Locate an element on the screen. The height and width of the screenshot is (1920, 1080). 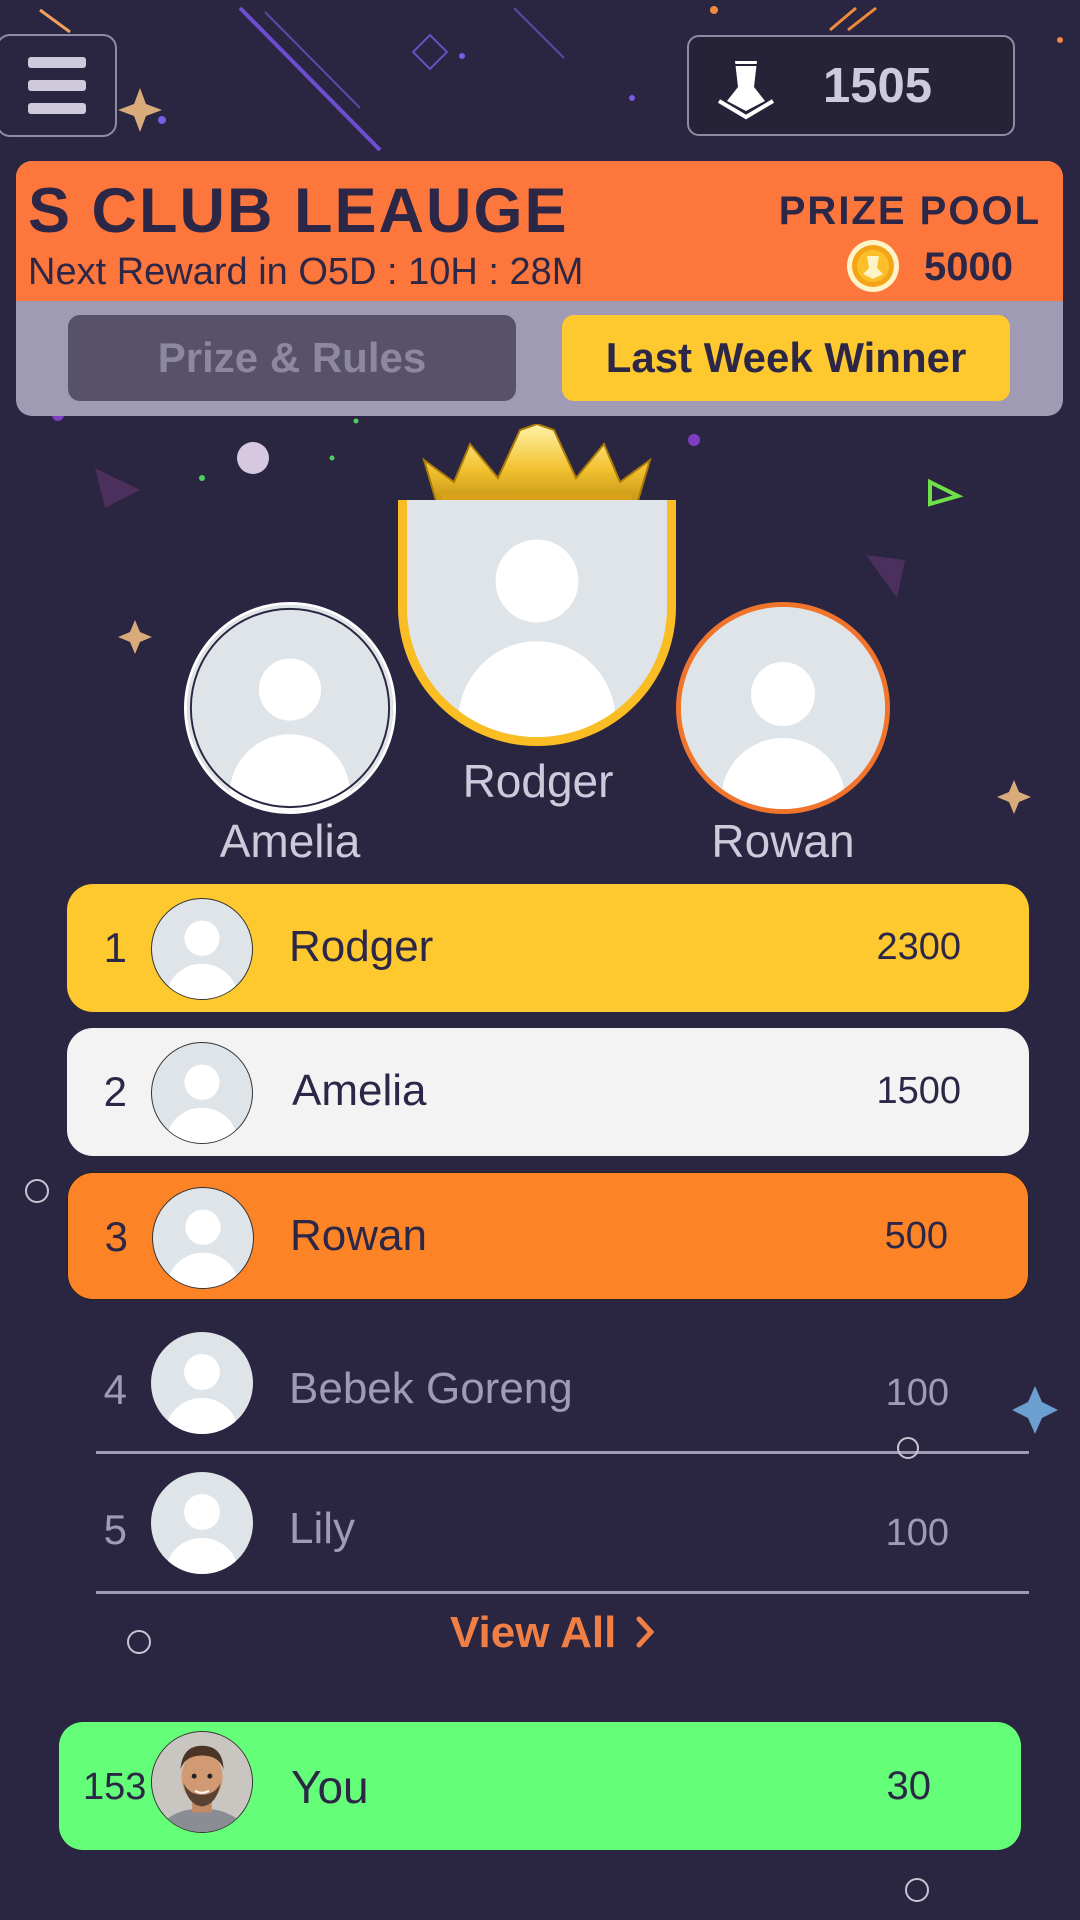
row-rank: 3 is located at coordinates (116, 1236).